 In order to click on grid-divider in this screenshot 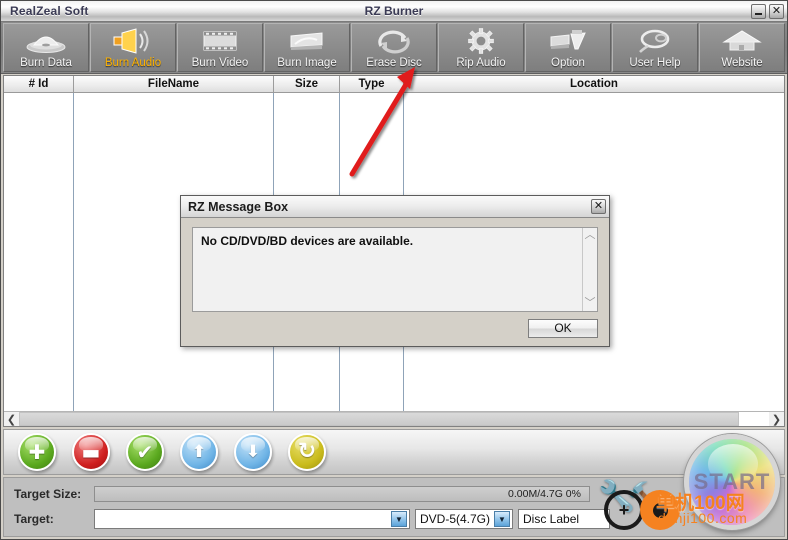, I will do `click(73, 252)`.